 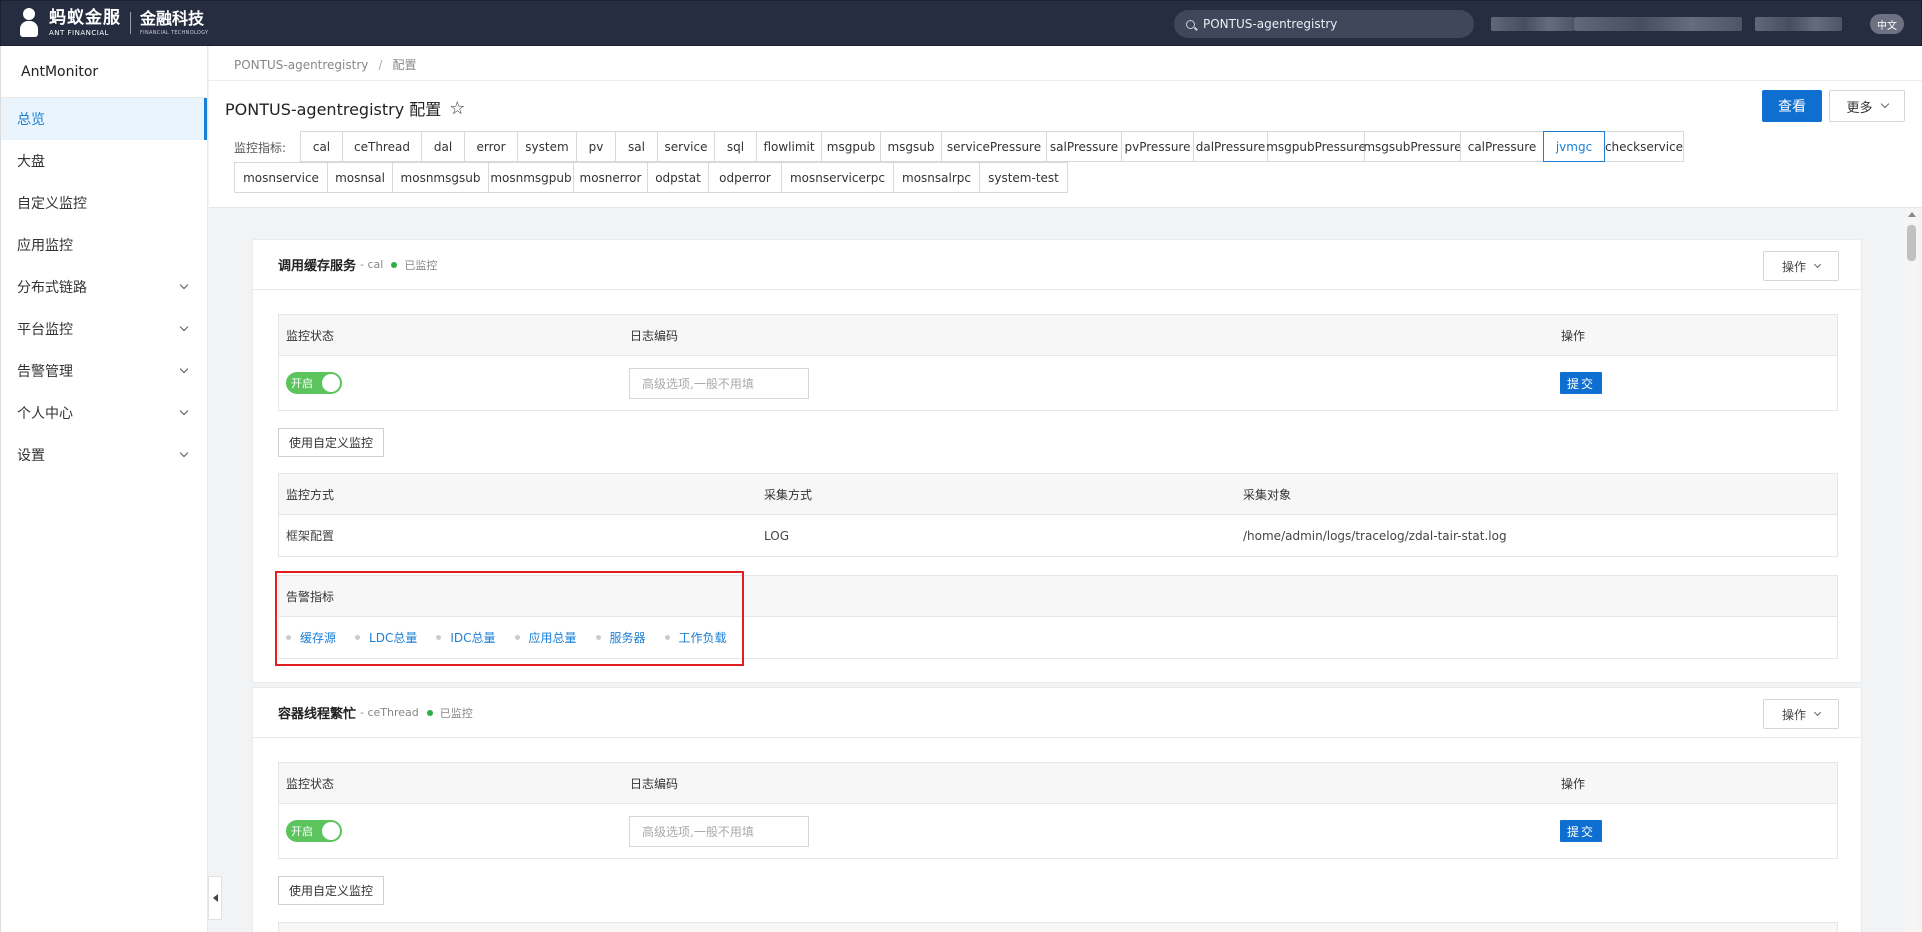 I want to click on sidebar-item-2: 自定义监控, so click(x=104, y=203).